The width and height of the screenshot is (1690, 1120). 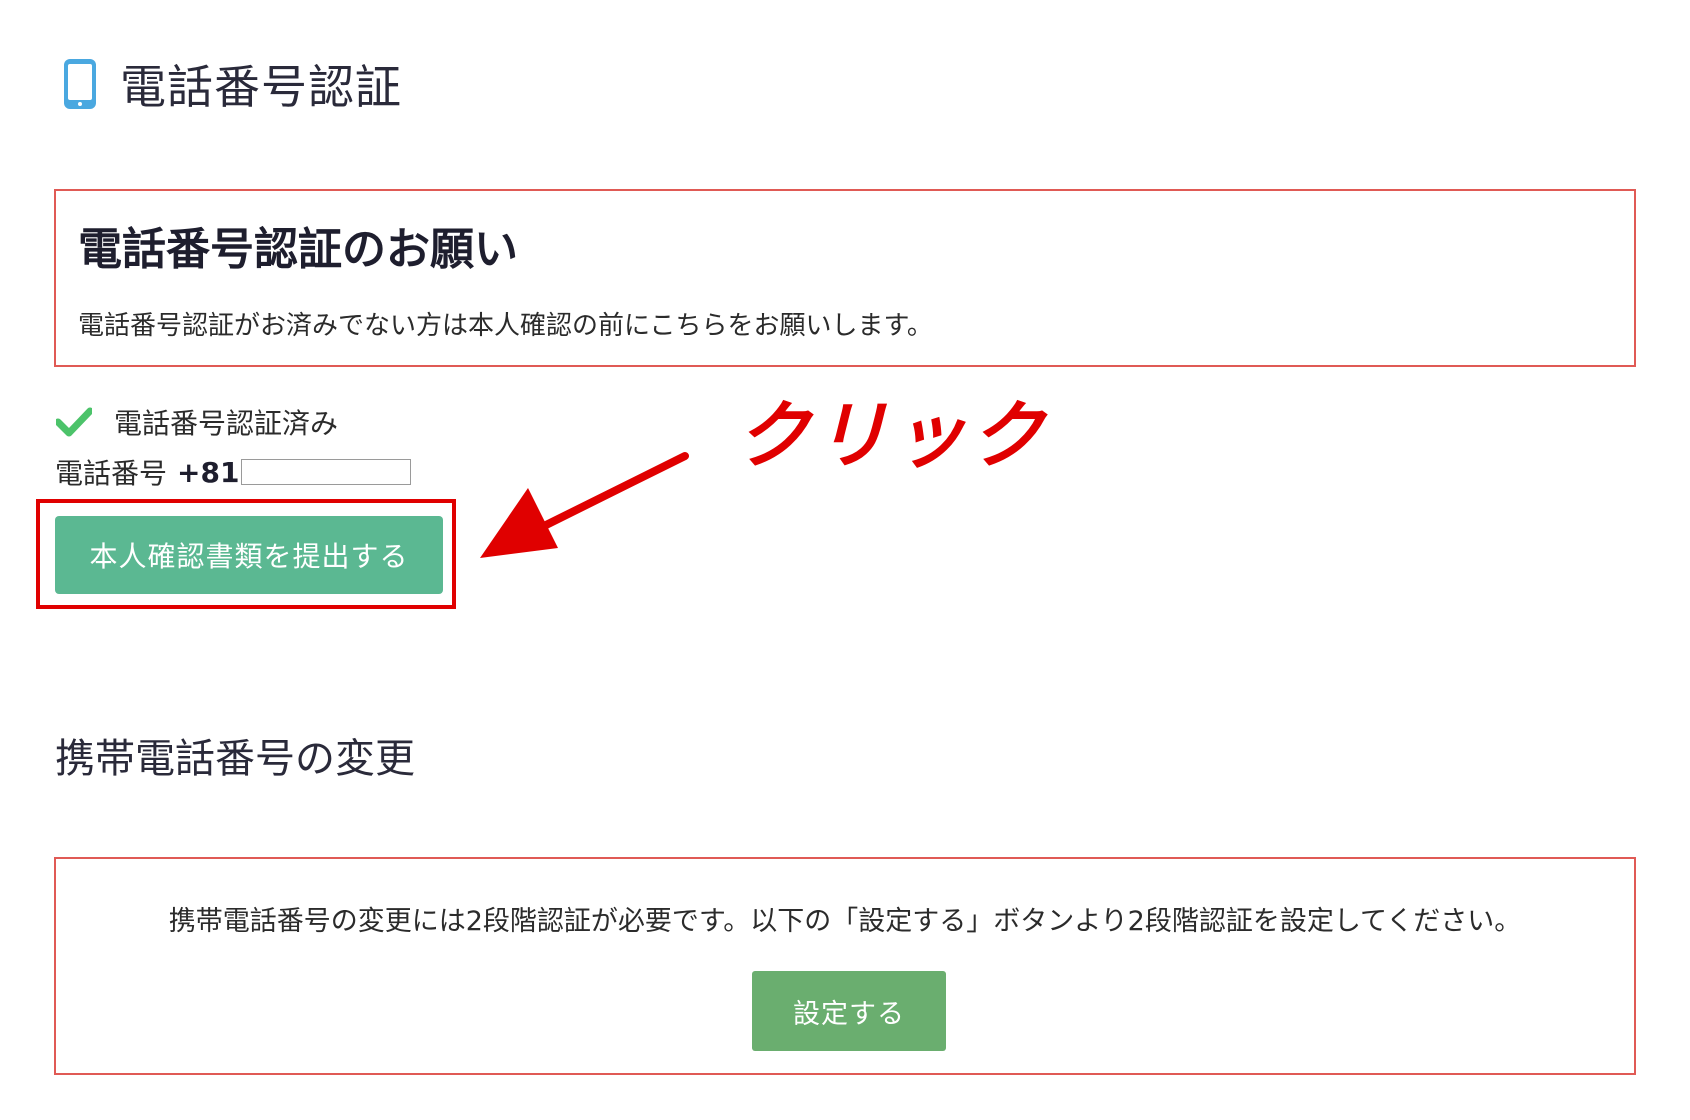 What do you see at coordinates (226, 423) in the screenshot?
I see `verified-text: 電話番号認証済み` at bounding box center [226, 423].